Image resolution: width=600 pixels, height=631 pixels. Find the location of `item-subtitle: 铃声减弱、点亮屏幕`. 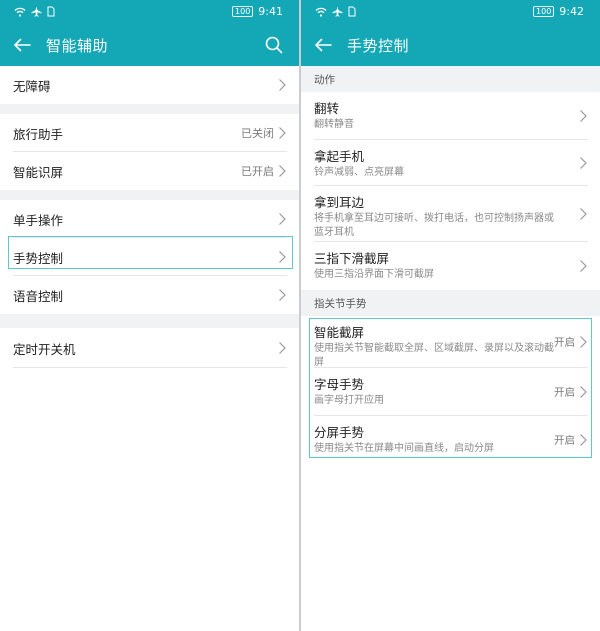

item-subtitle: 铃声减弱、点亮屏幕 is located at coordinates (359, 172).